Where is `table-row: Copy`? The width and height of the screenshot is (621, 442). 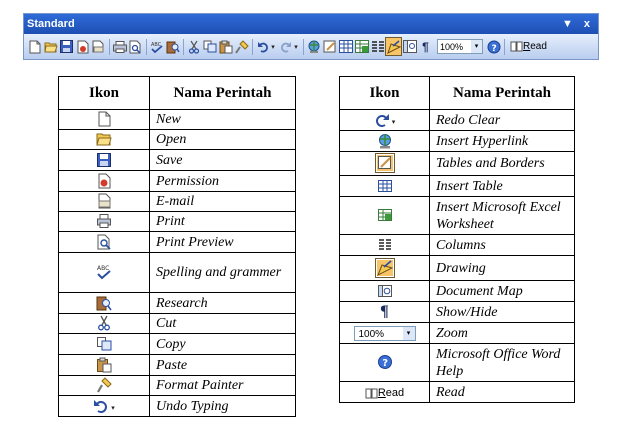
table-row: Copy is located at coordinates (177, 344).